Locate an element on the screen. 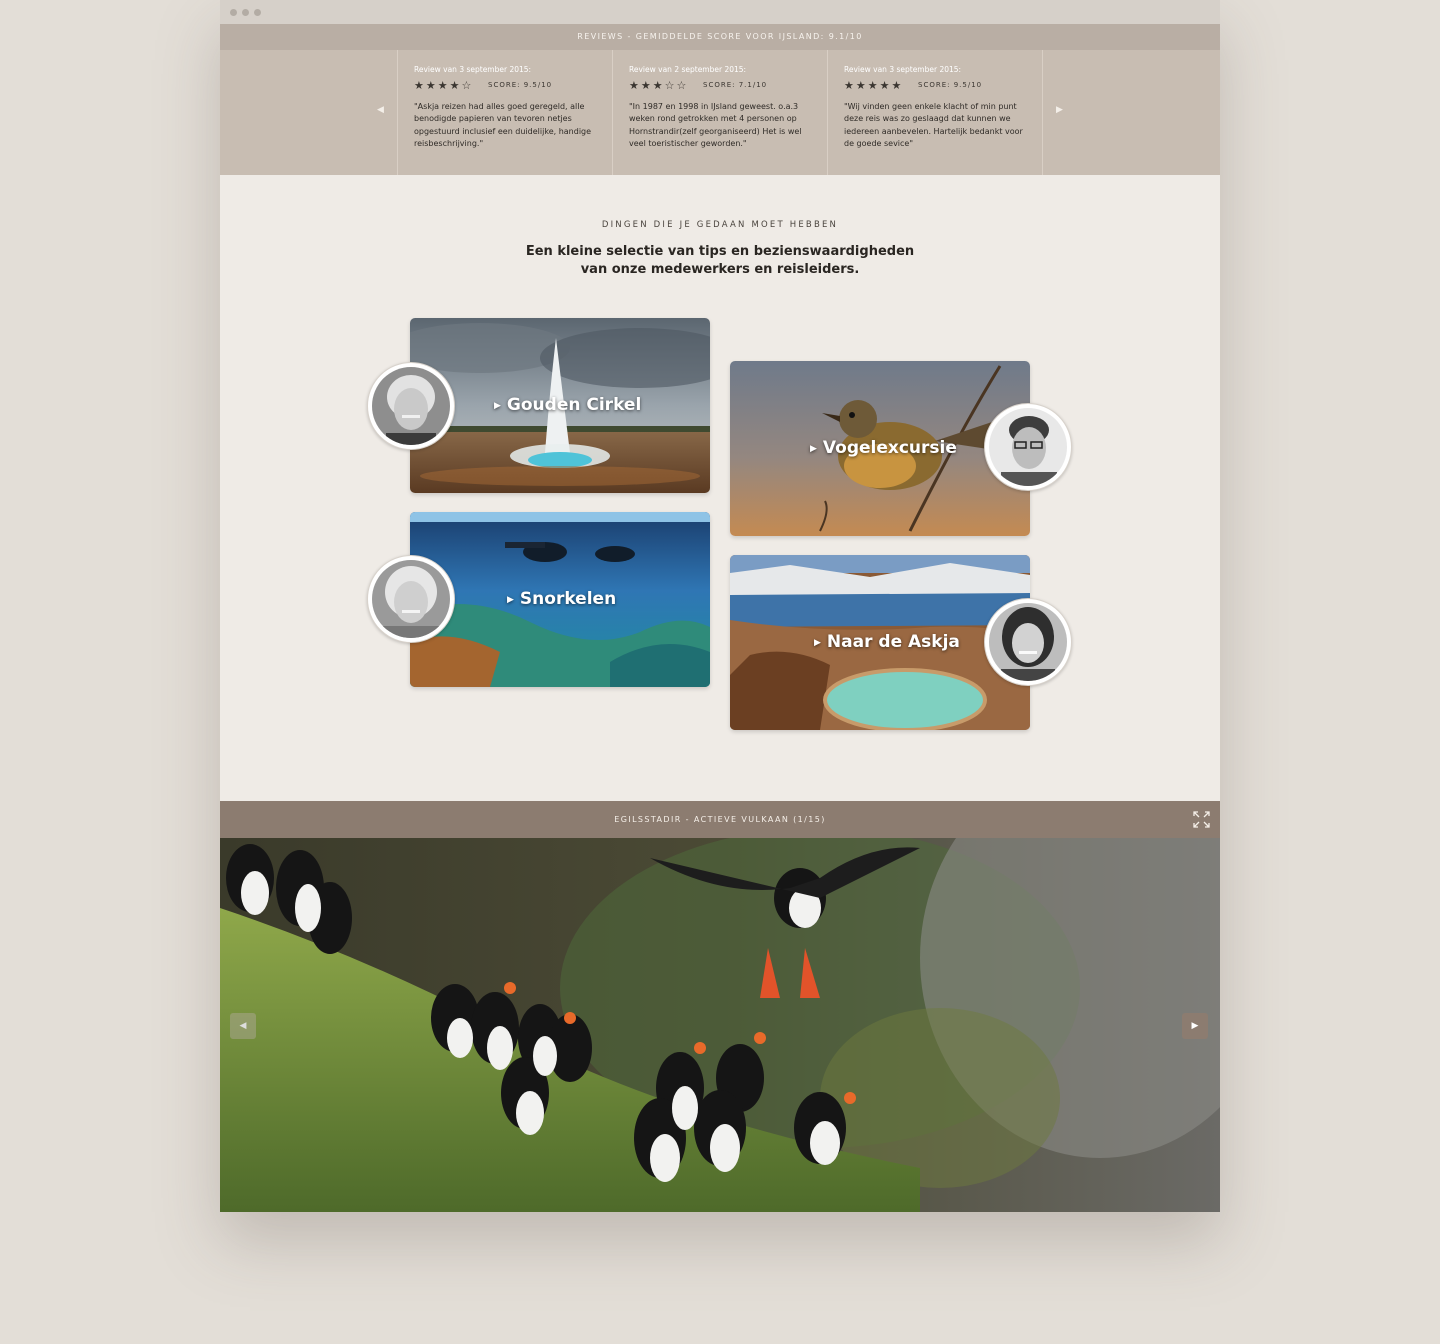 The height and width of the screenshot is (1344, 1440). gallery-next-button: ▶ is located at coordinates (1195, 1026).